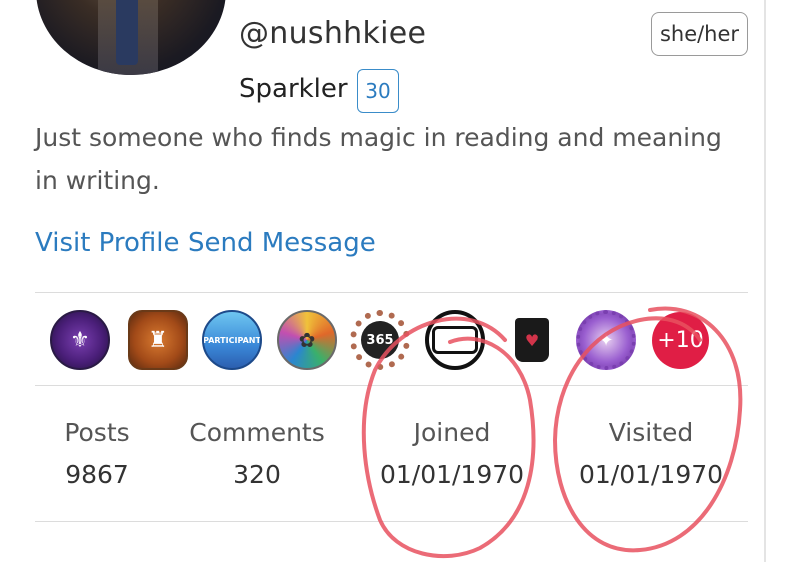 Image resolution: width=800 pixels, height=562 pixels. Describe the element at coordinates (333, 33) in the screenshot. I see `username-handle: @nushhkiee` at that location.